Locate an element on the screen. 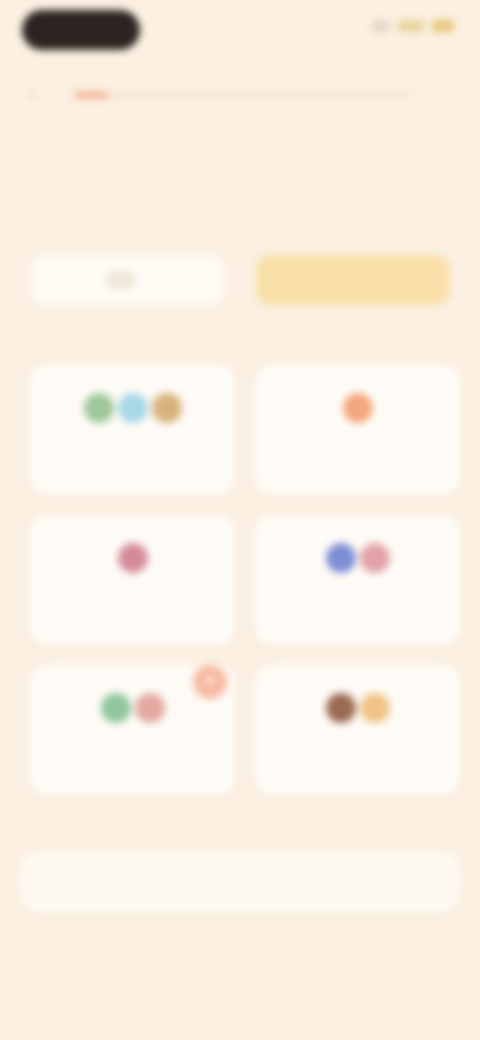 The width and height of the screenshot is (480, 1040). progress-bar is located at coordinates (242, 95).